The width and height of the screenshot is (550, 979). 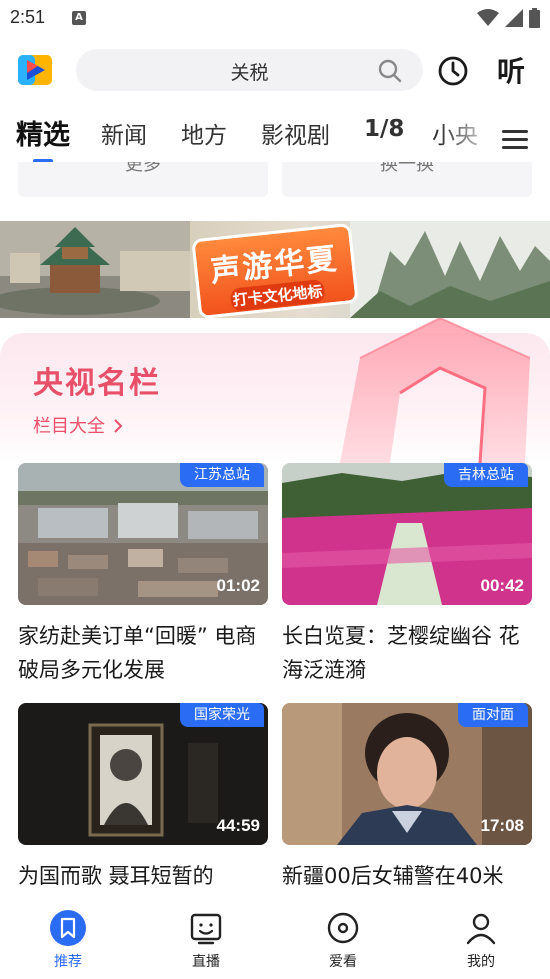 I want to click on source-tag: 国家荣光, so click(x=222, y=715).